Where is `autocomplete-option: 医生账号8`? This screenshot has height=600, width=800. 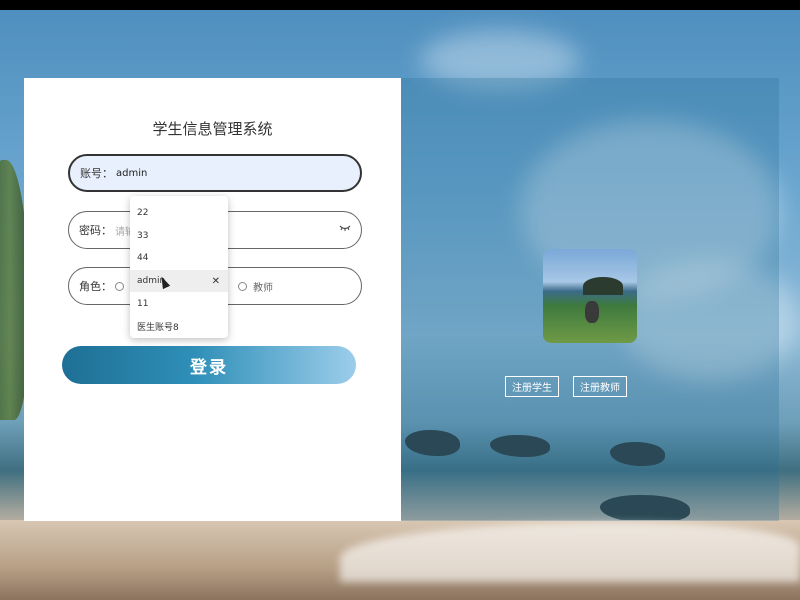
autocomplete-option: 医生账号8 is located at coordinates (179, 326).